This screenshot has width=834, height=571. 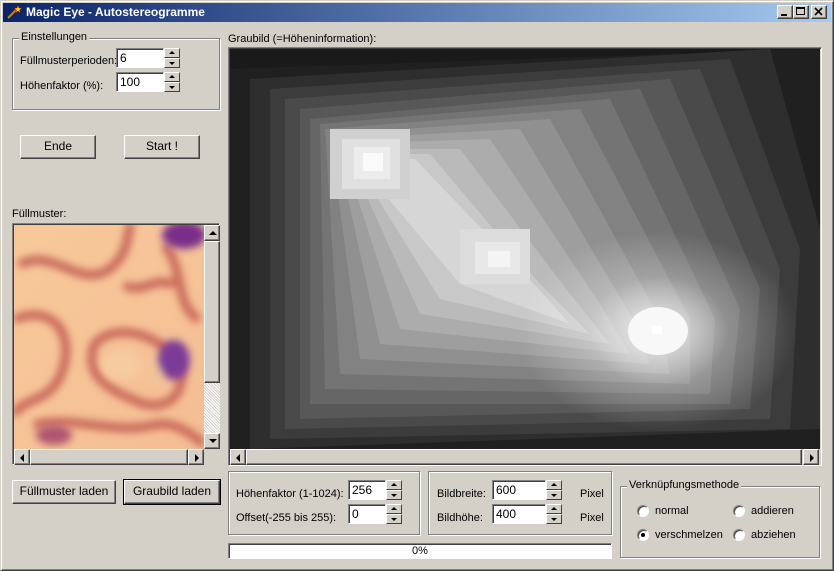 I want to click on height-percent-input: 100, so click(x=140, y=82).